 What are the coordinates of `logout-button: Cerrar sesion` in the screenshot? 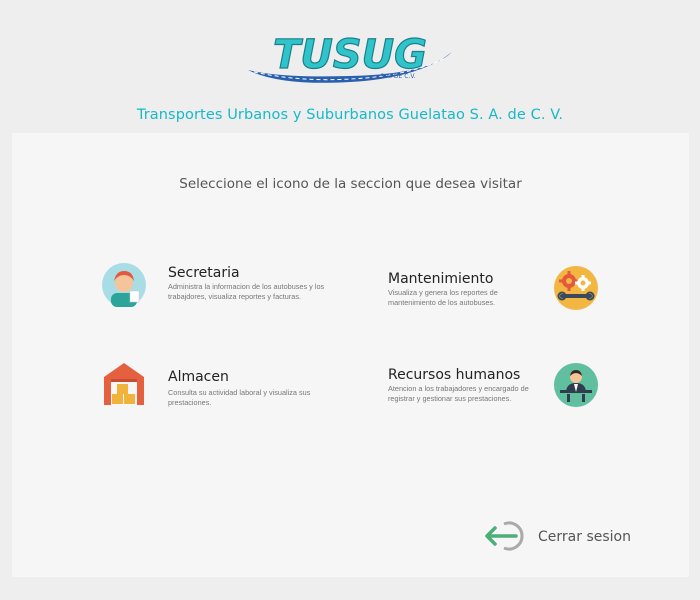 It's located at (562, 536).